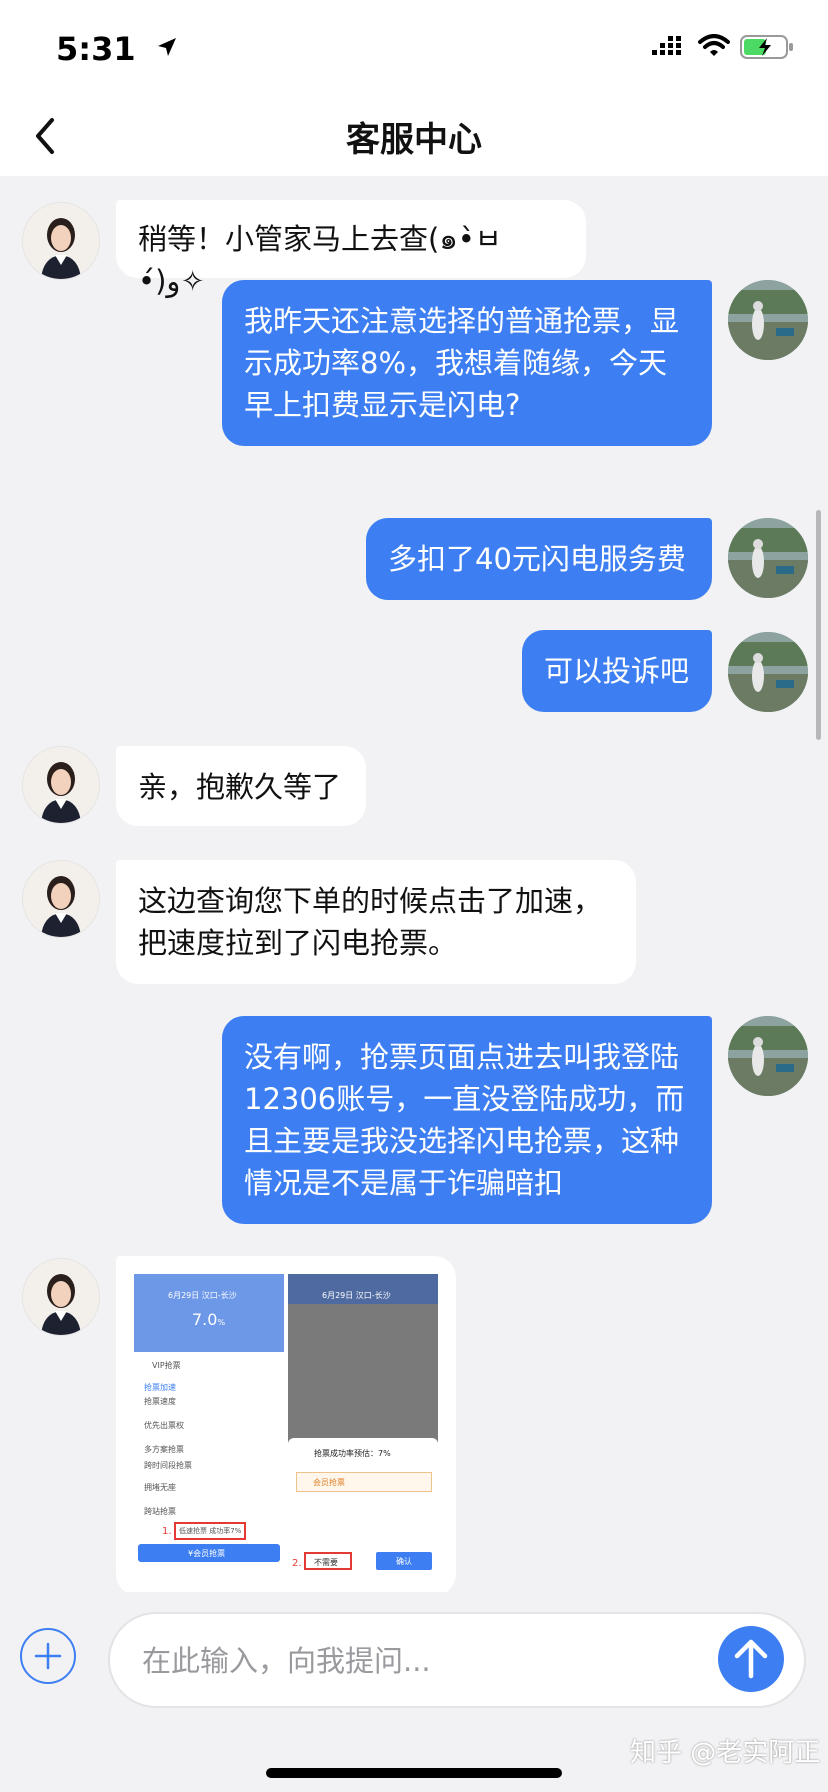 This screenshot has width=828, height=1792. What do you see at coordinates (363, 1426) in the screenshot?
I see `screenshot-right: 6月29日 汉口-长沙 抢票成功率预估：7% 会员抢票 2. 不需要 确认` at bounding box center [363, 1426].